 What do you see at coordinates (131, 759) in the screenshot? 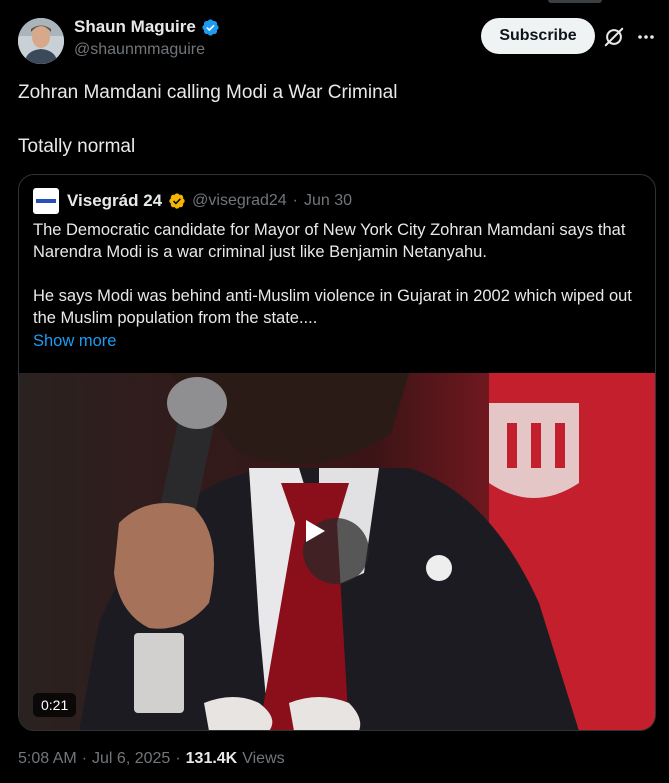
I see `tweet-date: Jul 6, 2025` at bounding box center [131, 759].